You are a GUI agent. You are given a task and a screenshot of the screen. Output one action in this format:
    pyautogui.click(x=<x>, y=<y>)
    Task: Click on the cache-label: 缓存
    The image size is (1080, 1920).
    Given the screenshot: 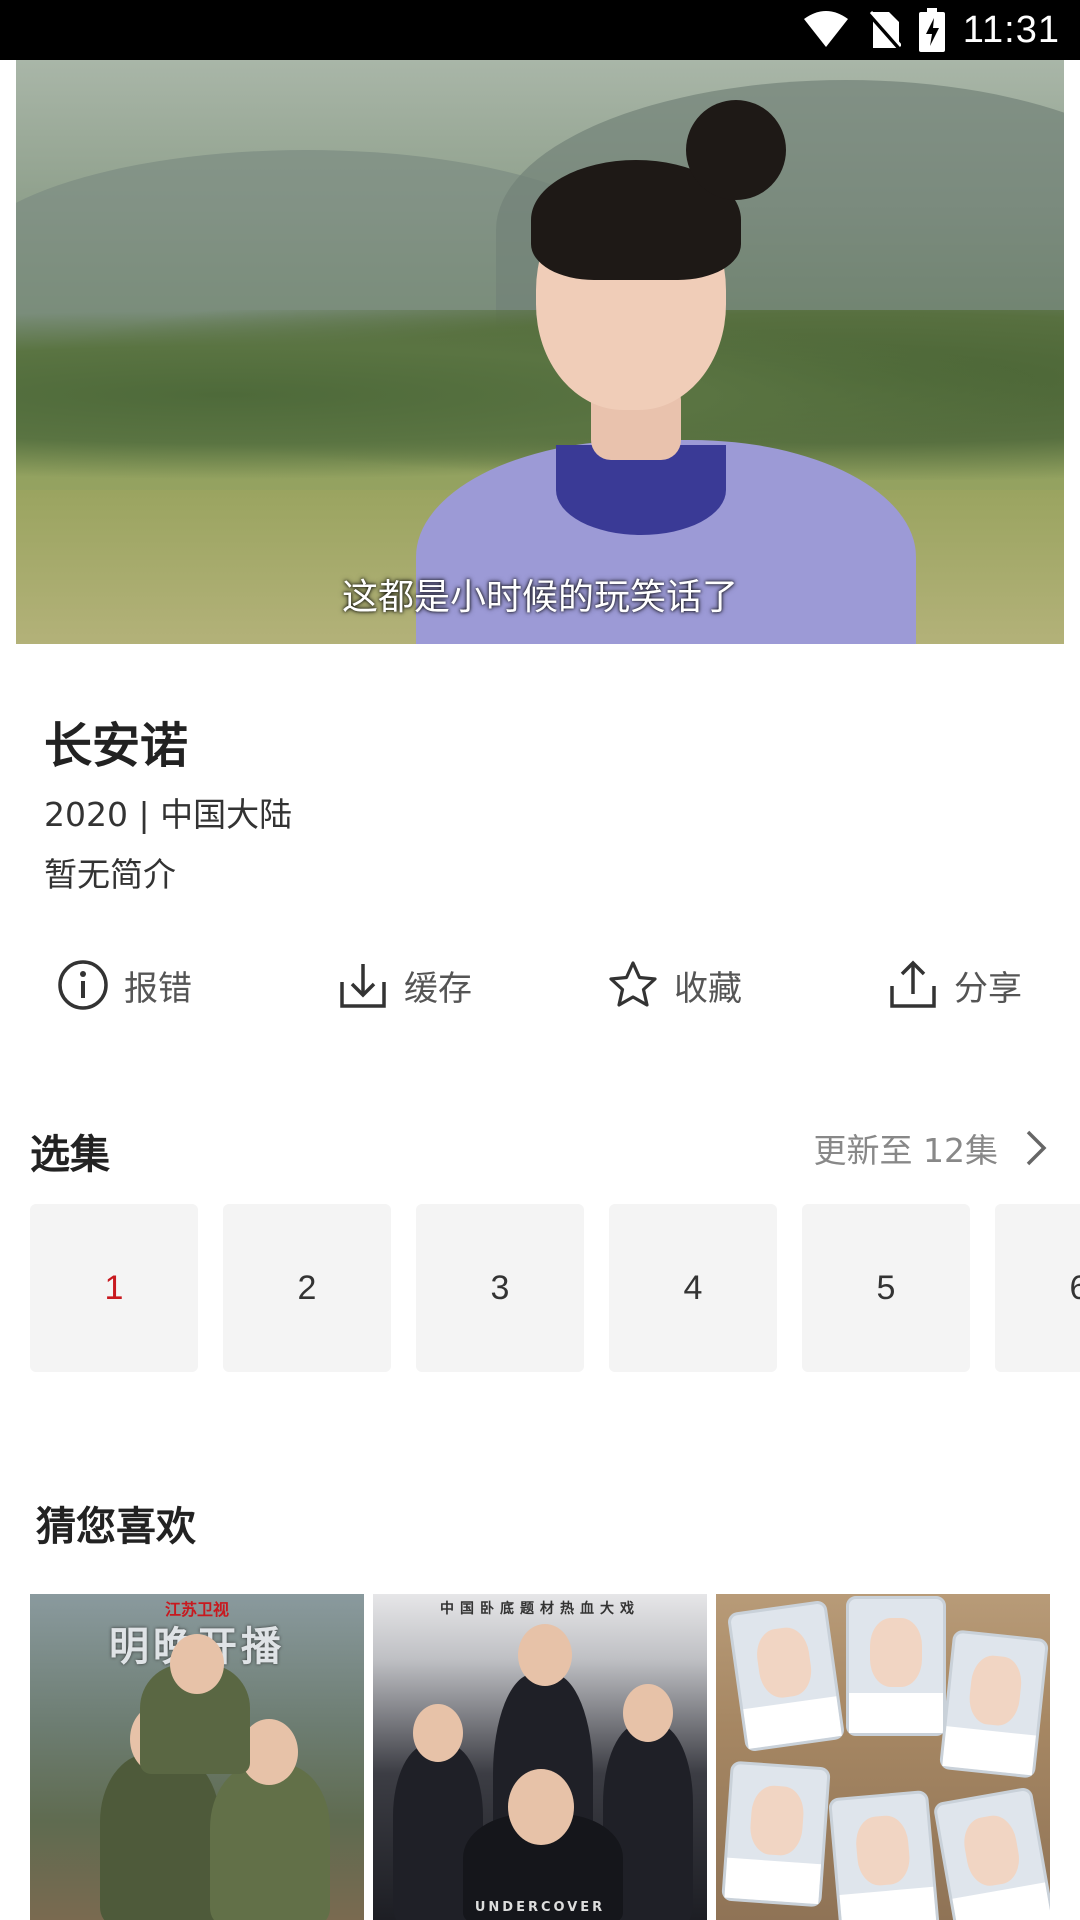 What is the action you would take?
    pyautogui.click(x=438, y=988)
    